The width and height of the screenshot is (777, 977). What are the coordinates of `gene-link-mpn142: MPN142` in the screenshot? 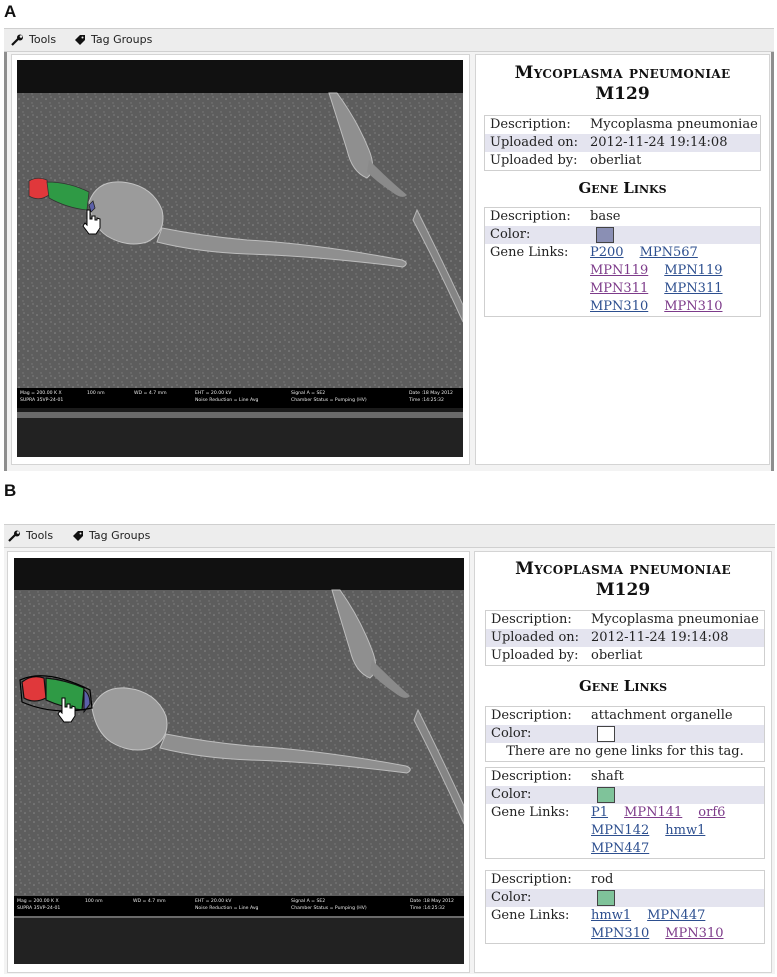 It's located at (620, 831).